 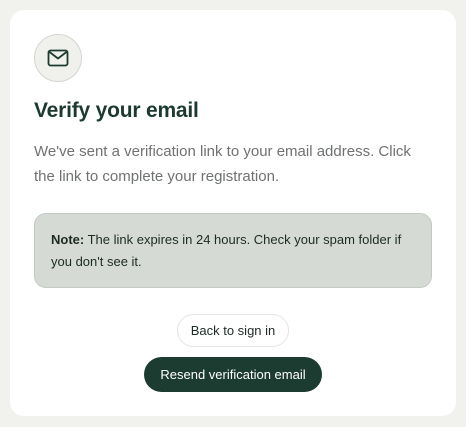 I want to click on back-to-sign-in-button: Back to sign in, so click(x=233, y=330).